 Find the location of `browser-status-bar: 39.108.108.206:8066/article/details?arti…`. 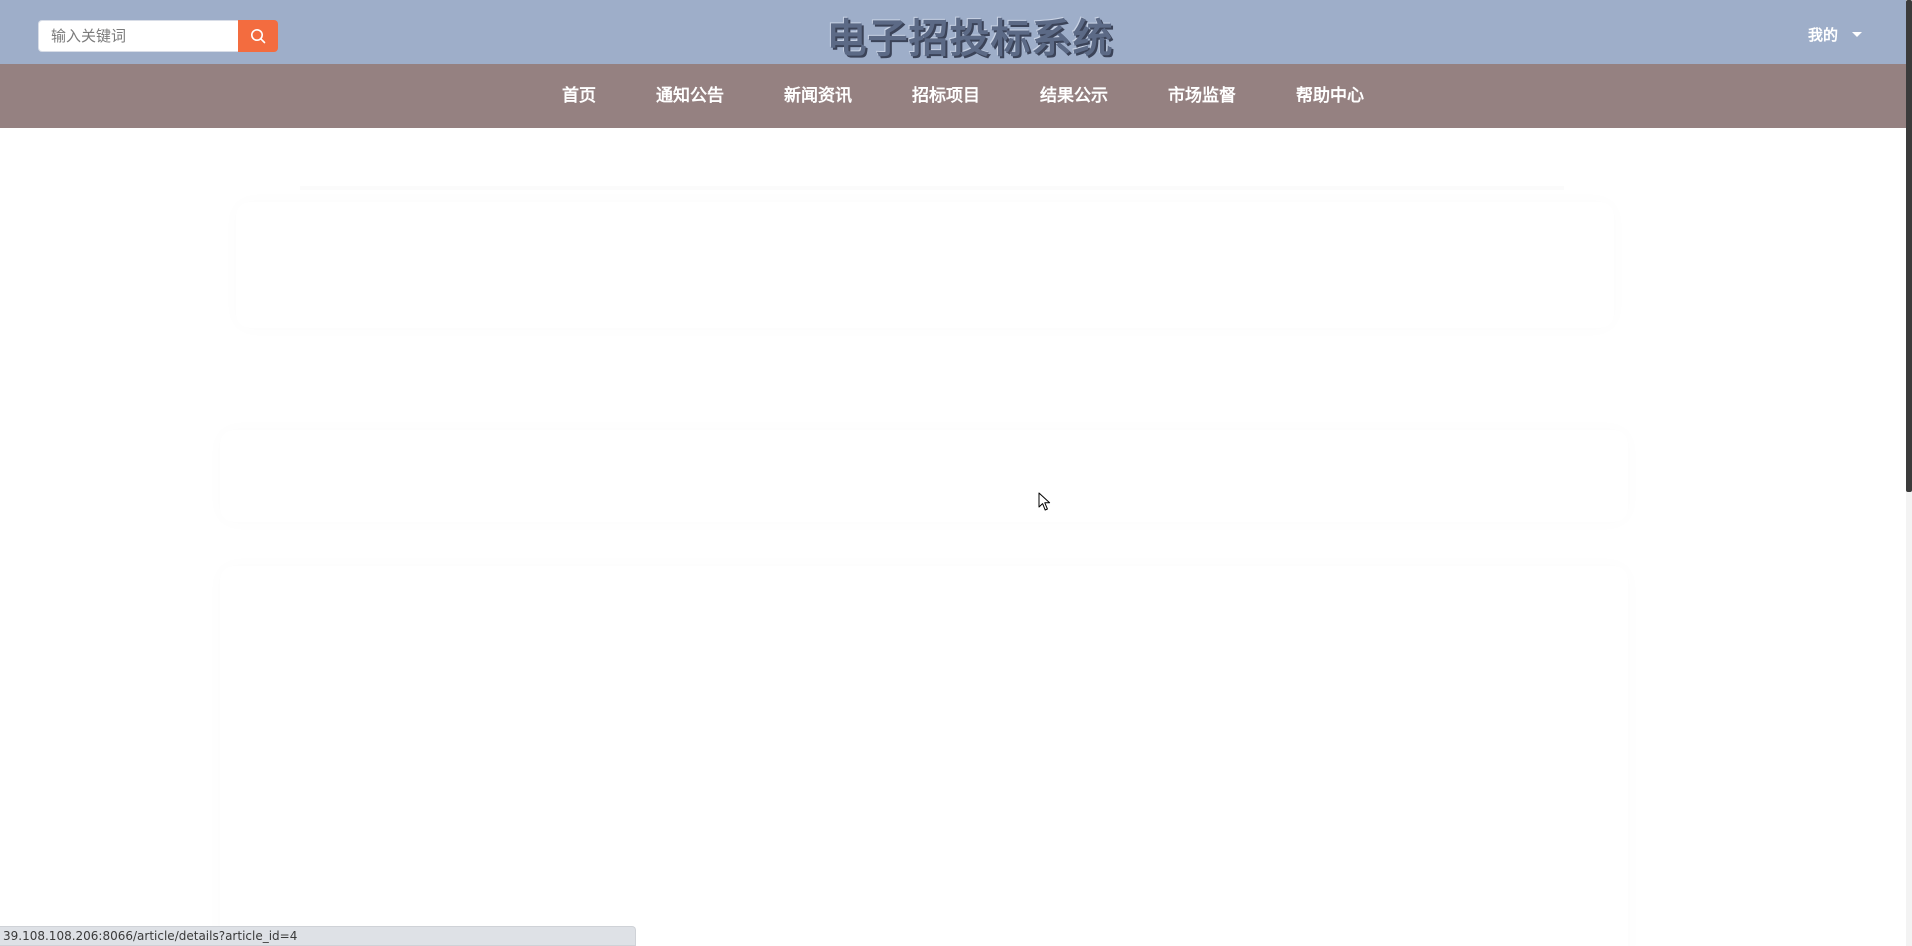

browser-status-bar: 39.108.108.206:8066/article/details?arti… is located at coordinates (318, 936).